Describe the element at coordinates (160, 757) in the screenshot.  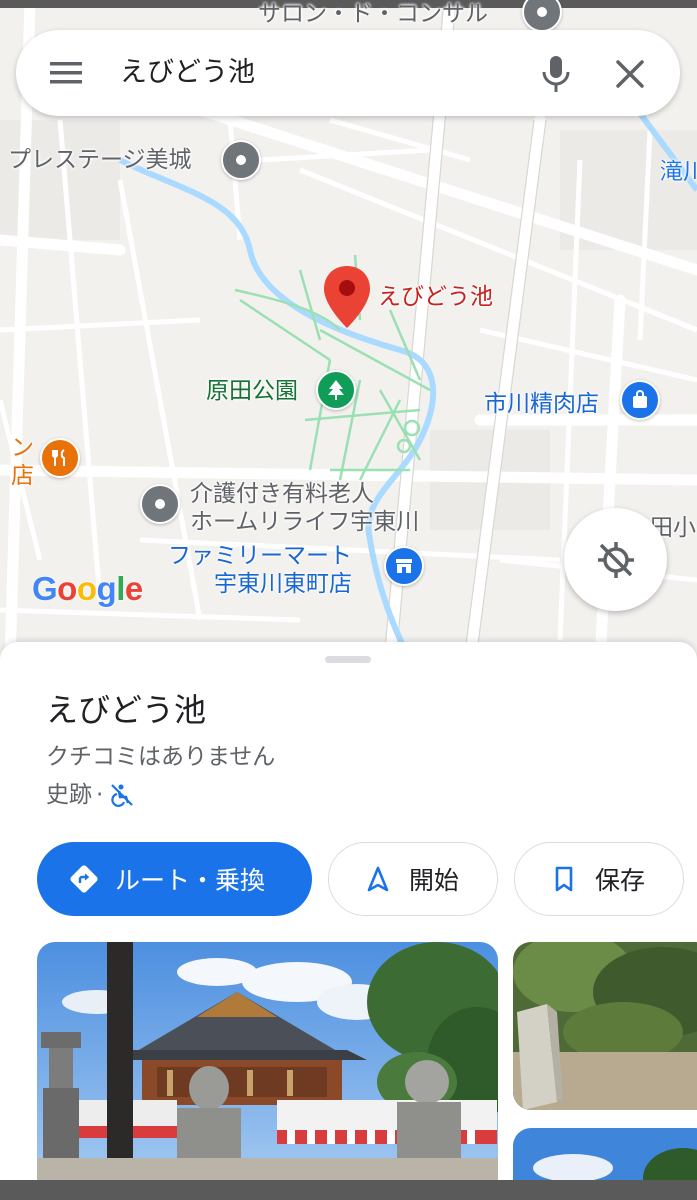
I see `place-reviews: クチコミはありません` at that location.